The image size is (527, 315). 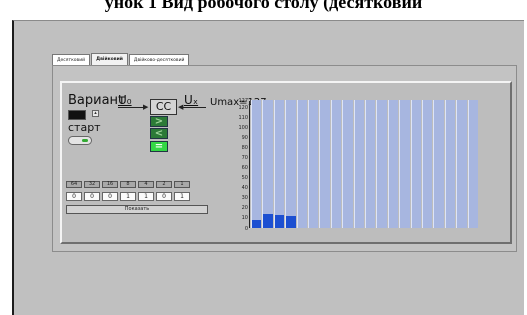 What do you see at coordinates (159, 133) in the screenshot?
I see `less-indicator: <` at bounding box center [159, 133].